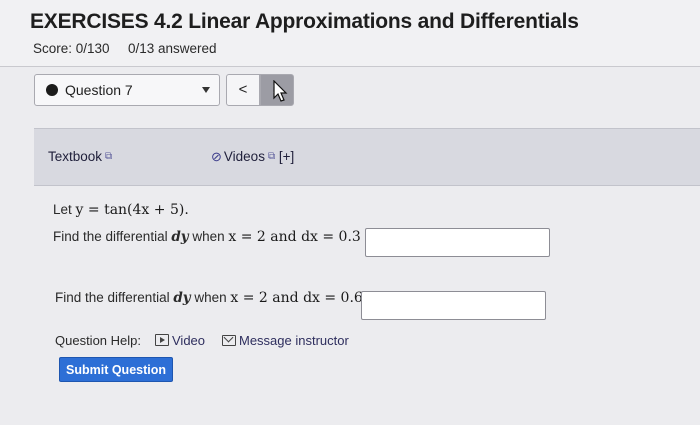  Describe the element at coordinates (132, 210) in the screenshot. I see `function-expression: y = tan(4x + 5).` at that location.